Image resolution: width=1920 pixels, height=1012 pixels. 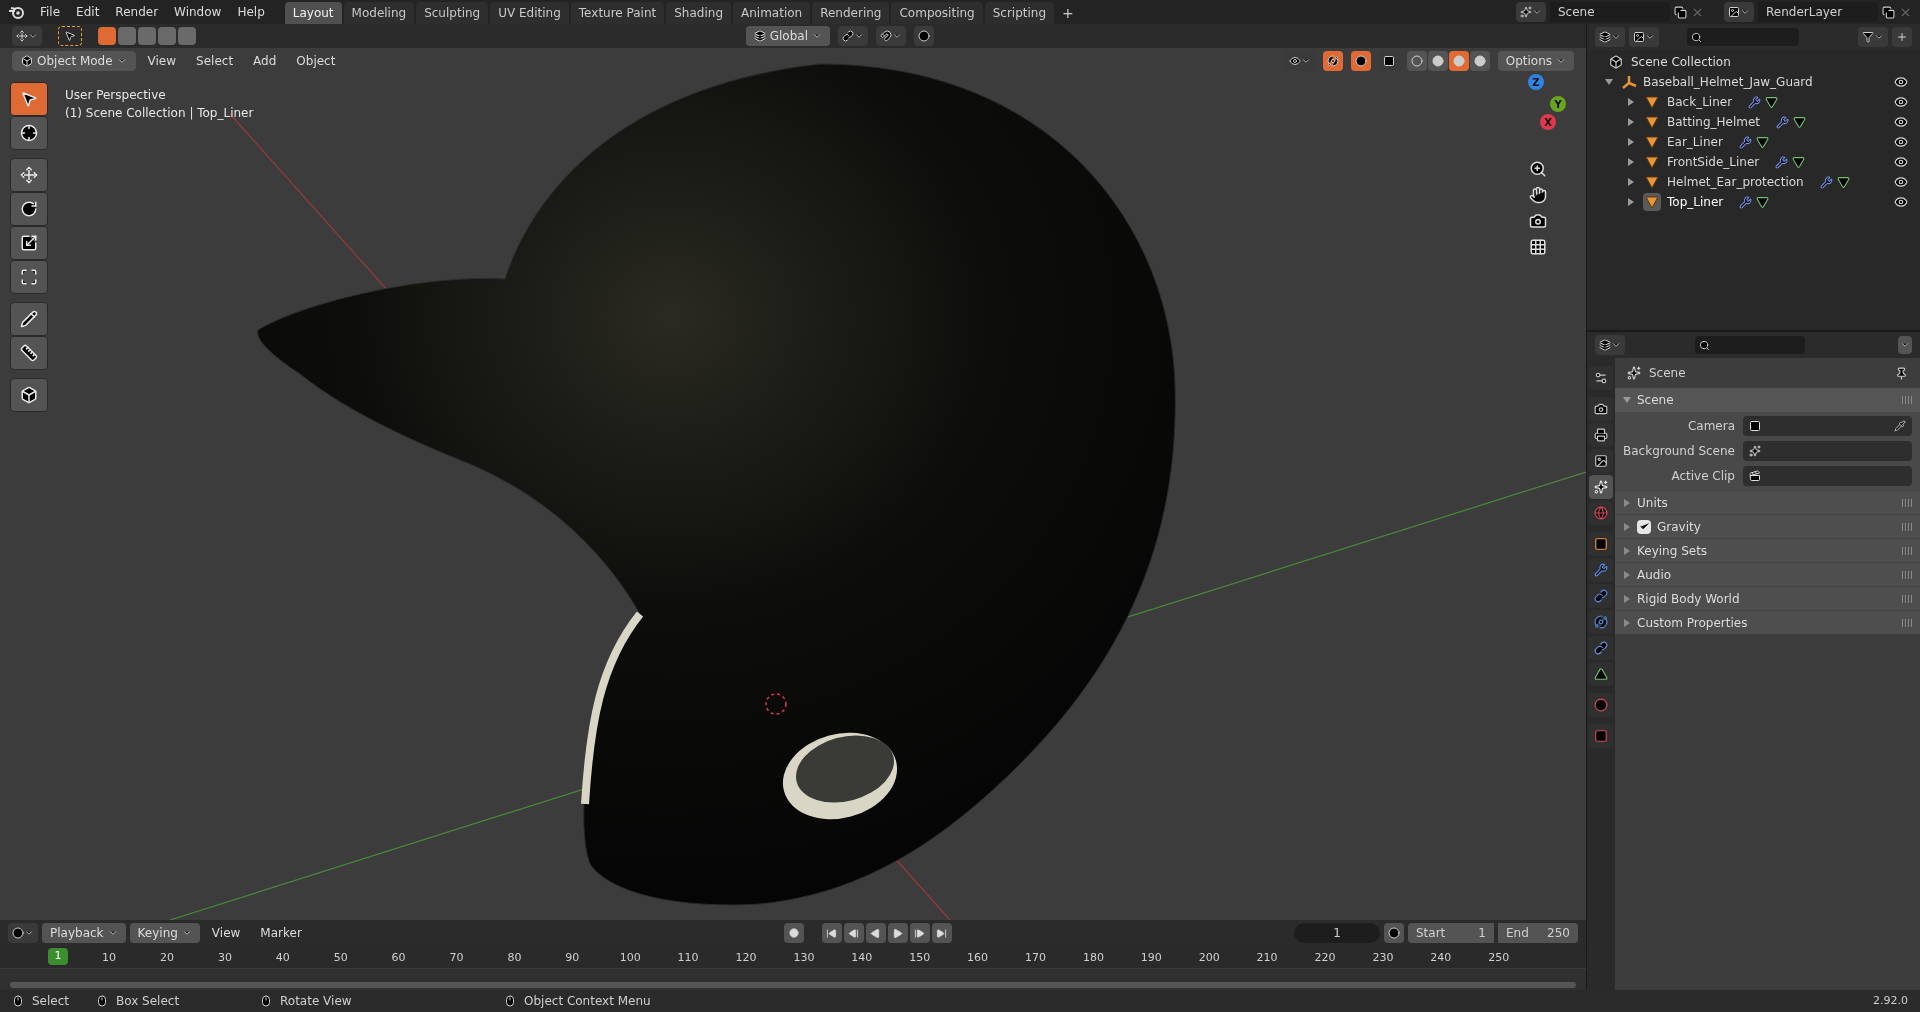 I want to click on outliner-row: Batting_Helmet, so click(x=1753, y=122).